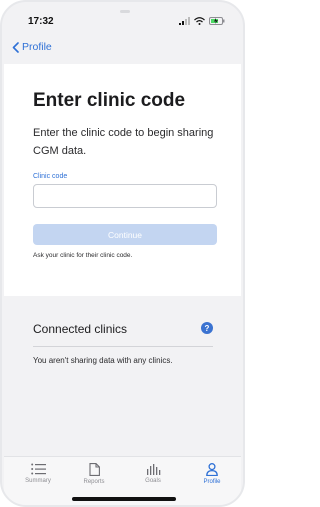 The height and width of the screenshot is (507, 320). Describe the element at coordinates (122, 49) in the screenshot. I see `navigation-bar: Profile` at that location.